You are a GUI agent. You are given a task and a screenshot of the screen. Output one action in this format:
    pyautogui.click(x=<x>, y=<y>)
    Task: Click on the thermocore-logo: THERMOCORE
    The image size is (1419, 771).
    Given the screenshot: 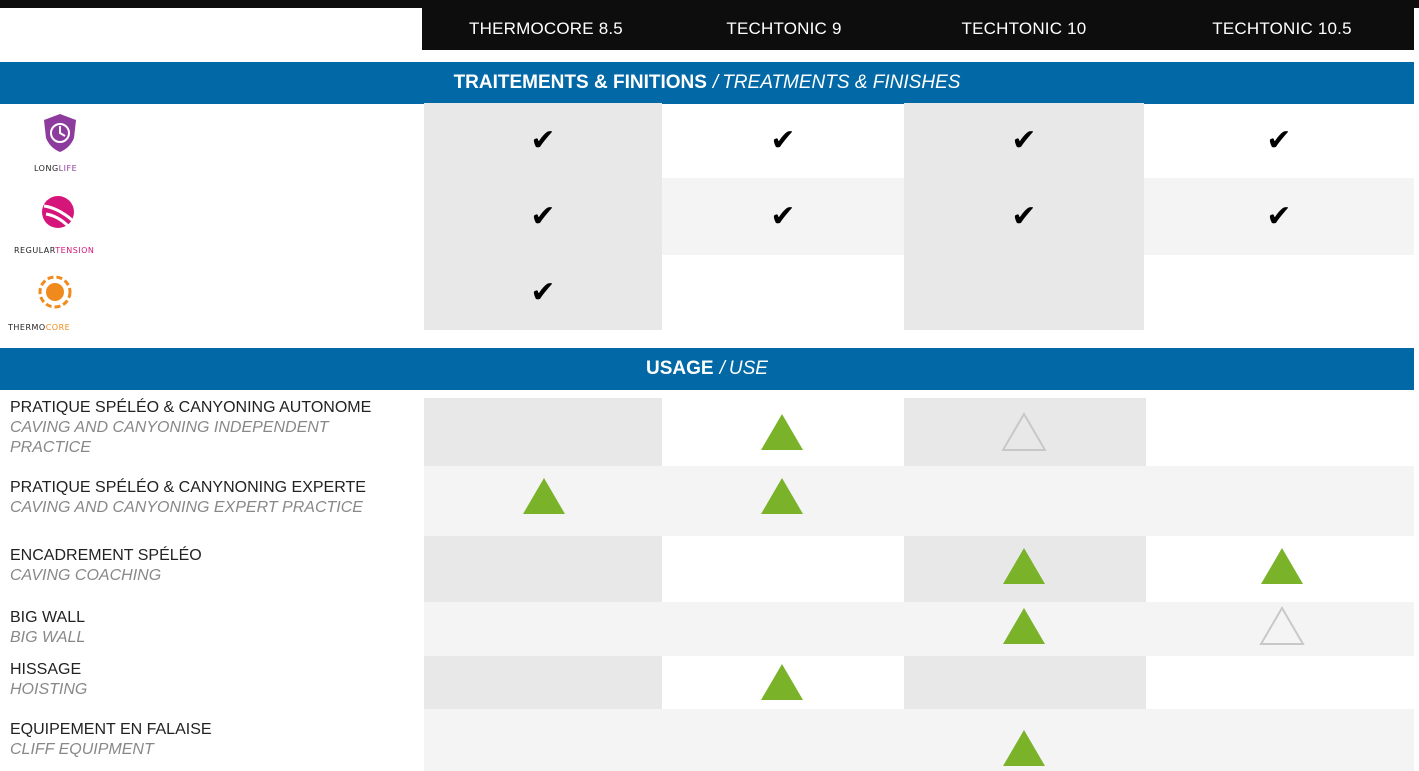 What is the action you would take?
    pyautogui.click(x=58, y=306)
    